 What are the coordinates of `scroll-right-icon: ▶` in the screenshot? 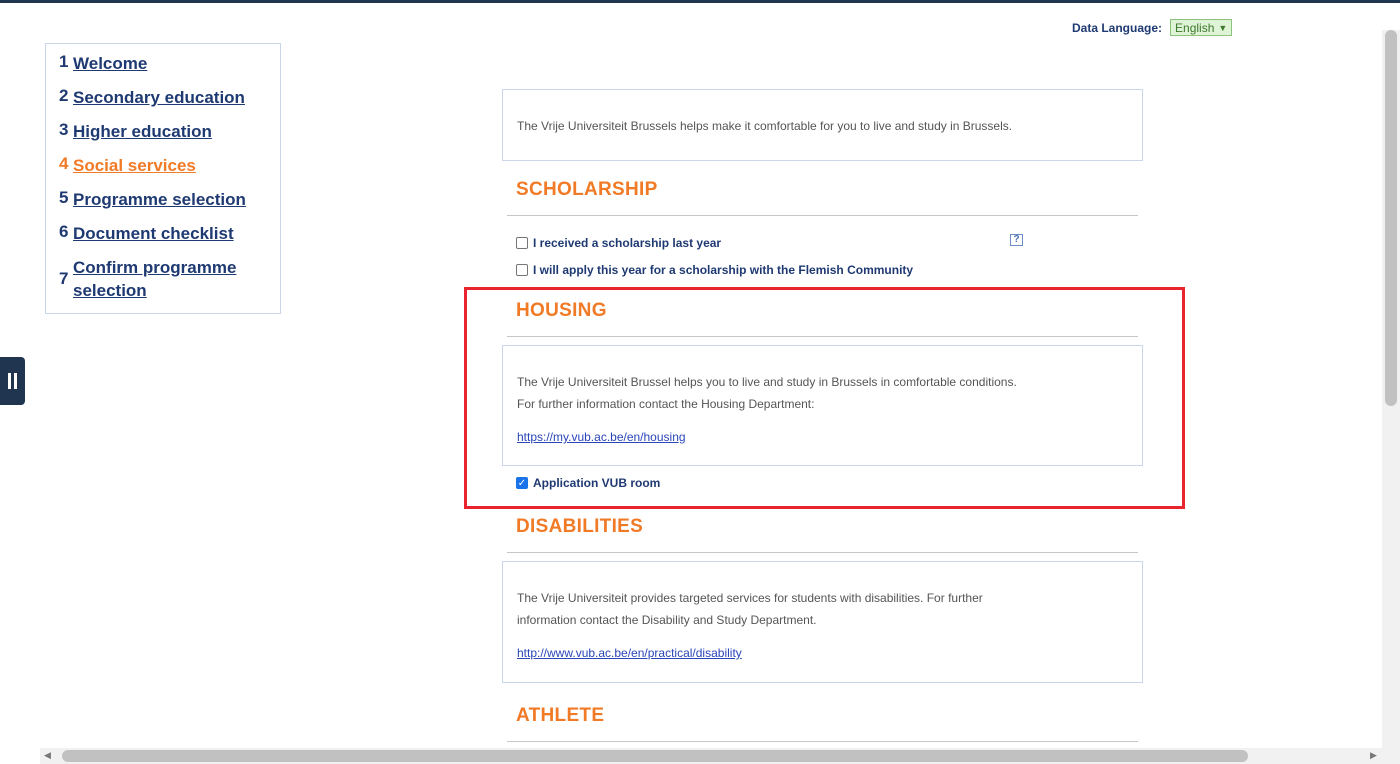 It's located at (1373, 755).